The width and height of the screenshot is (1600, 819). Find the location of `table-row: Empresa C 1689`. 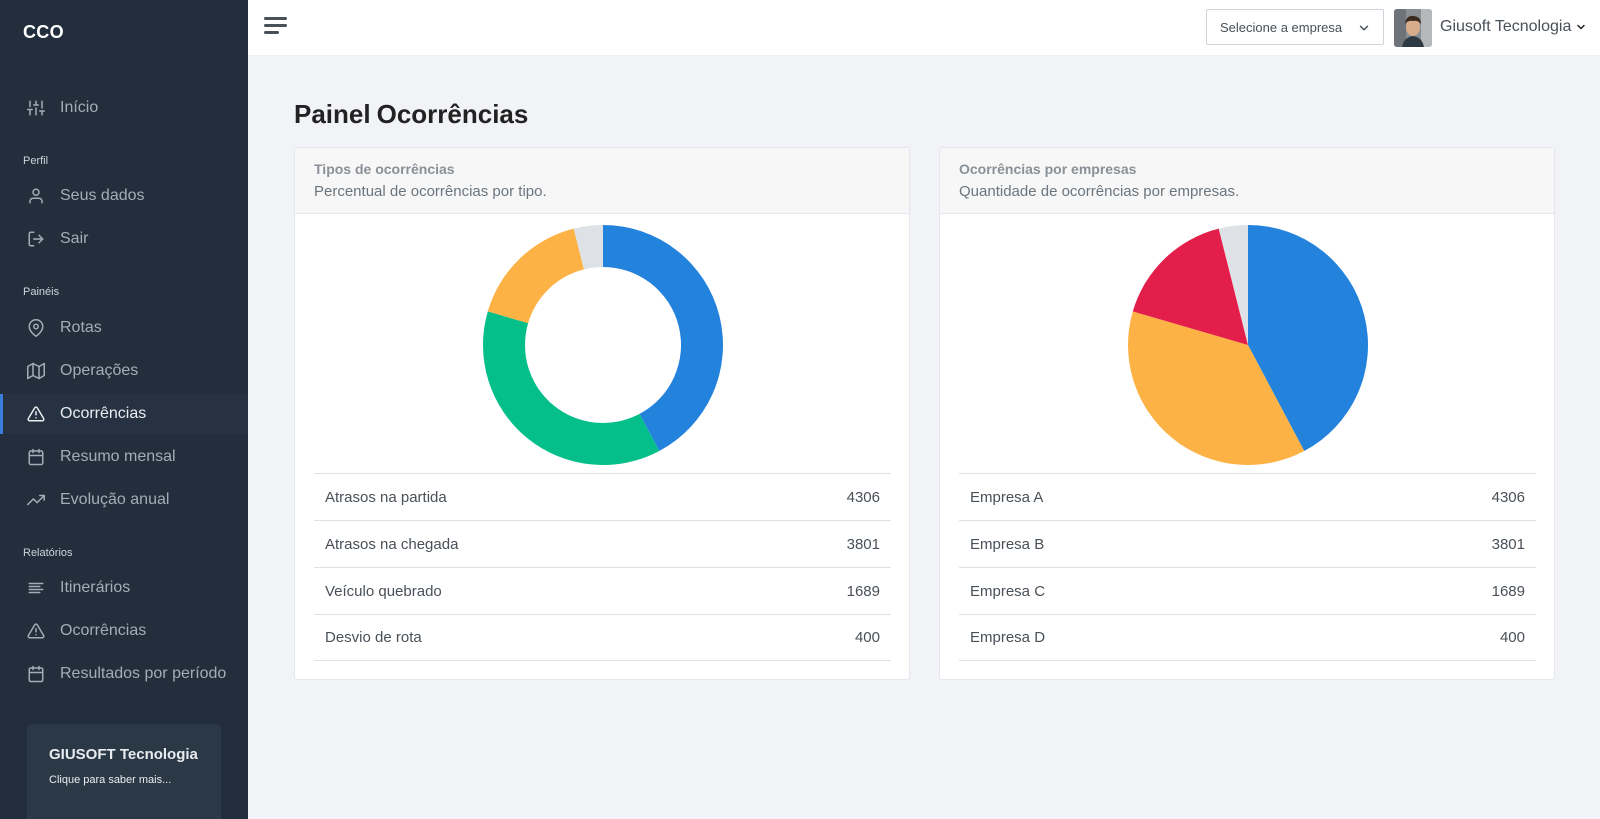

table-row: Empresa C 1689 is located at coordinates (1247, 590).